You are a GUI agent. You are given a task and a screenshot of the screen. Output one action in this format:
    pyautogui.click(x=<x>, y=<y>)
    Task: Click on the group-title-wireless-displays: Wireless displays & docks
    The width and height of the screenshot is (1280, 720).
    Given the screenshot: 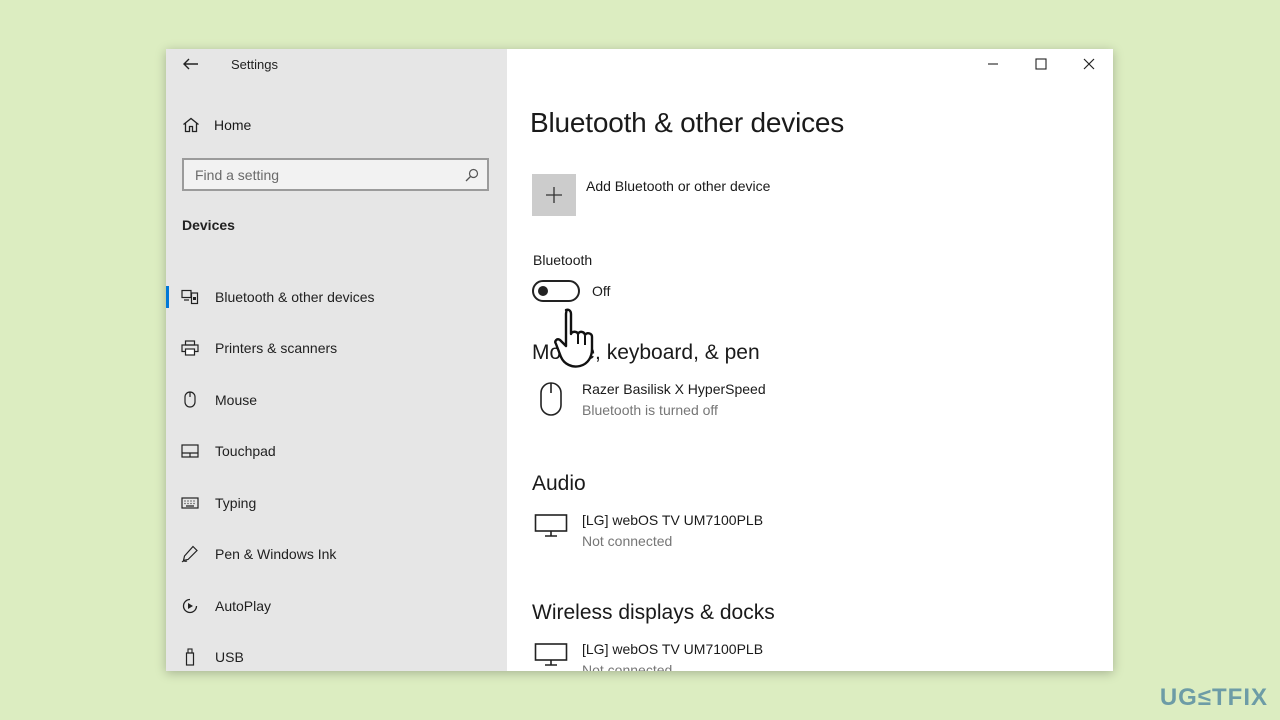 What is the action you would take?
    pyautogui.click(x=653, y=612)
    